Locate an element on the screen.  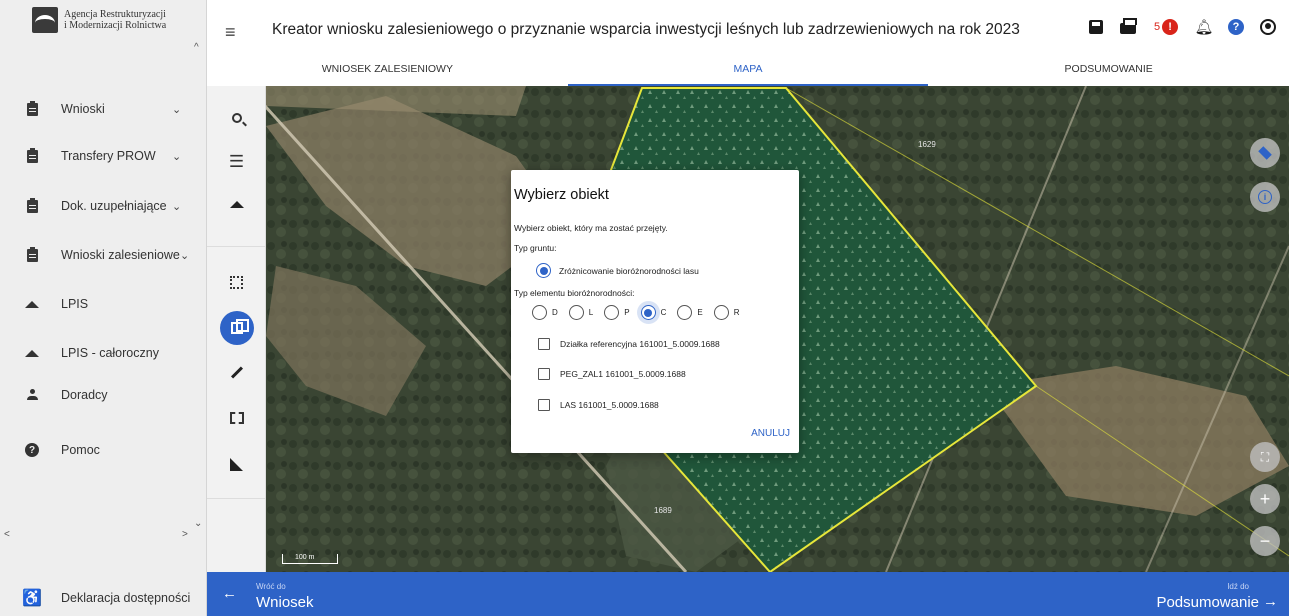
object-checkbox-row: PEG_ZAL1 161001_5.0009.1688 is located at coordinates (612, 374).